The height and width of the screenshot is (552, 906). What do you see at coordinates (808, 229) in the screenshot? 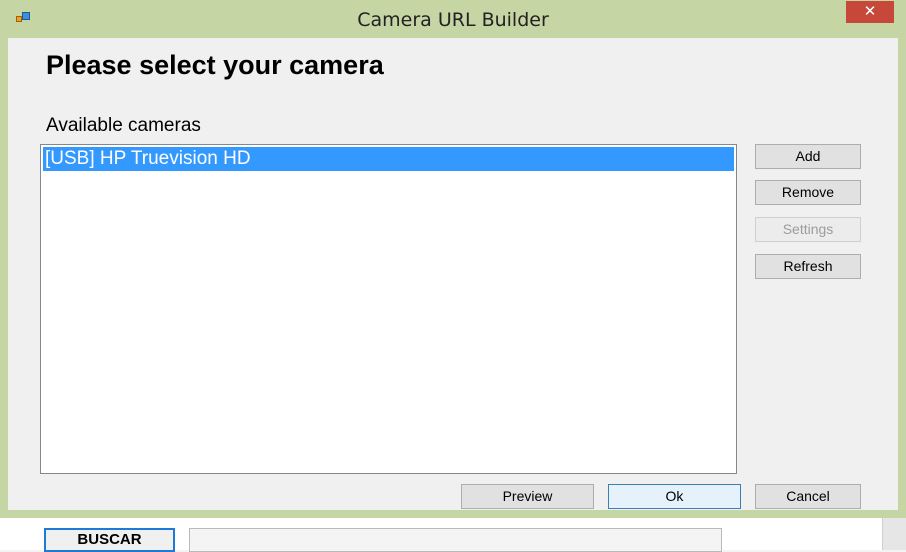
I see `settings-button: Settings` at bounding box center [808, 229].